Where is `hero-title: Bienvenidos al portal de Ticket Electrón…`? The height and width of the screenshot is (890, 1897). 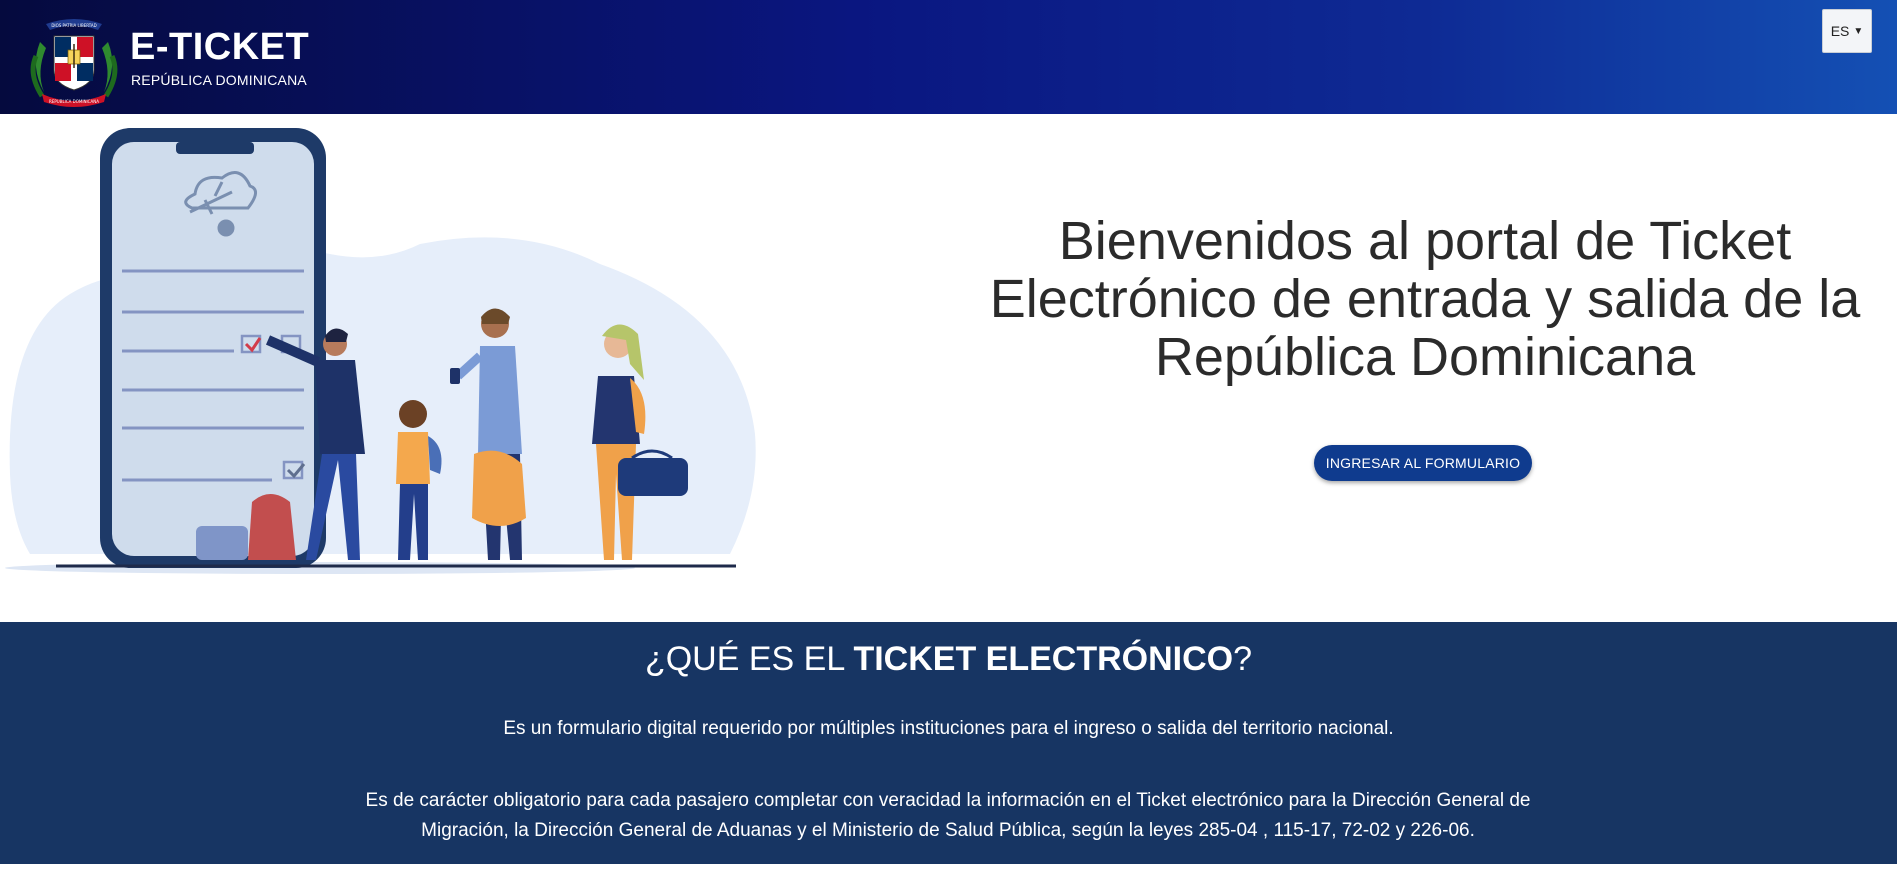 hero-title: Bienvenidos al portal de Ticket Electrón… is located at coordinates (1425, 299).